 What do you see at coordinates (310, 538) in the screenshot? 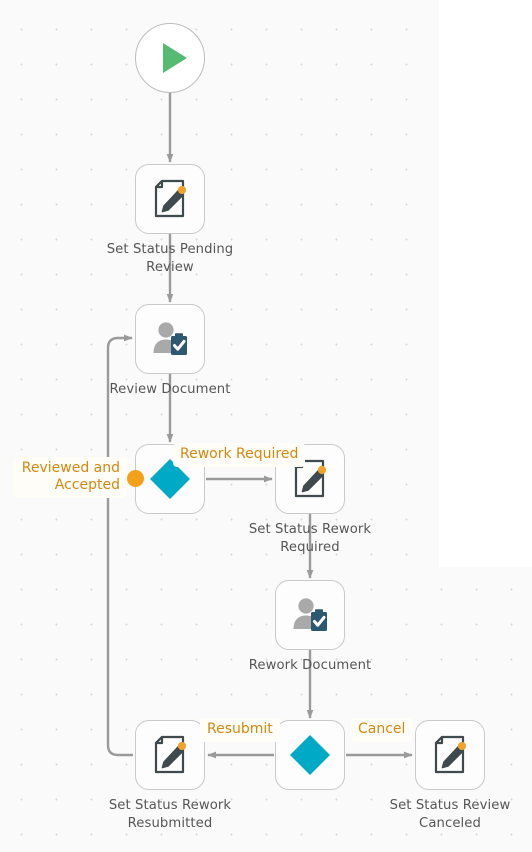
I see `caption-set-status-rework-required: Set Status Rework Required` at bounding box center [310, 538].